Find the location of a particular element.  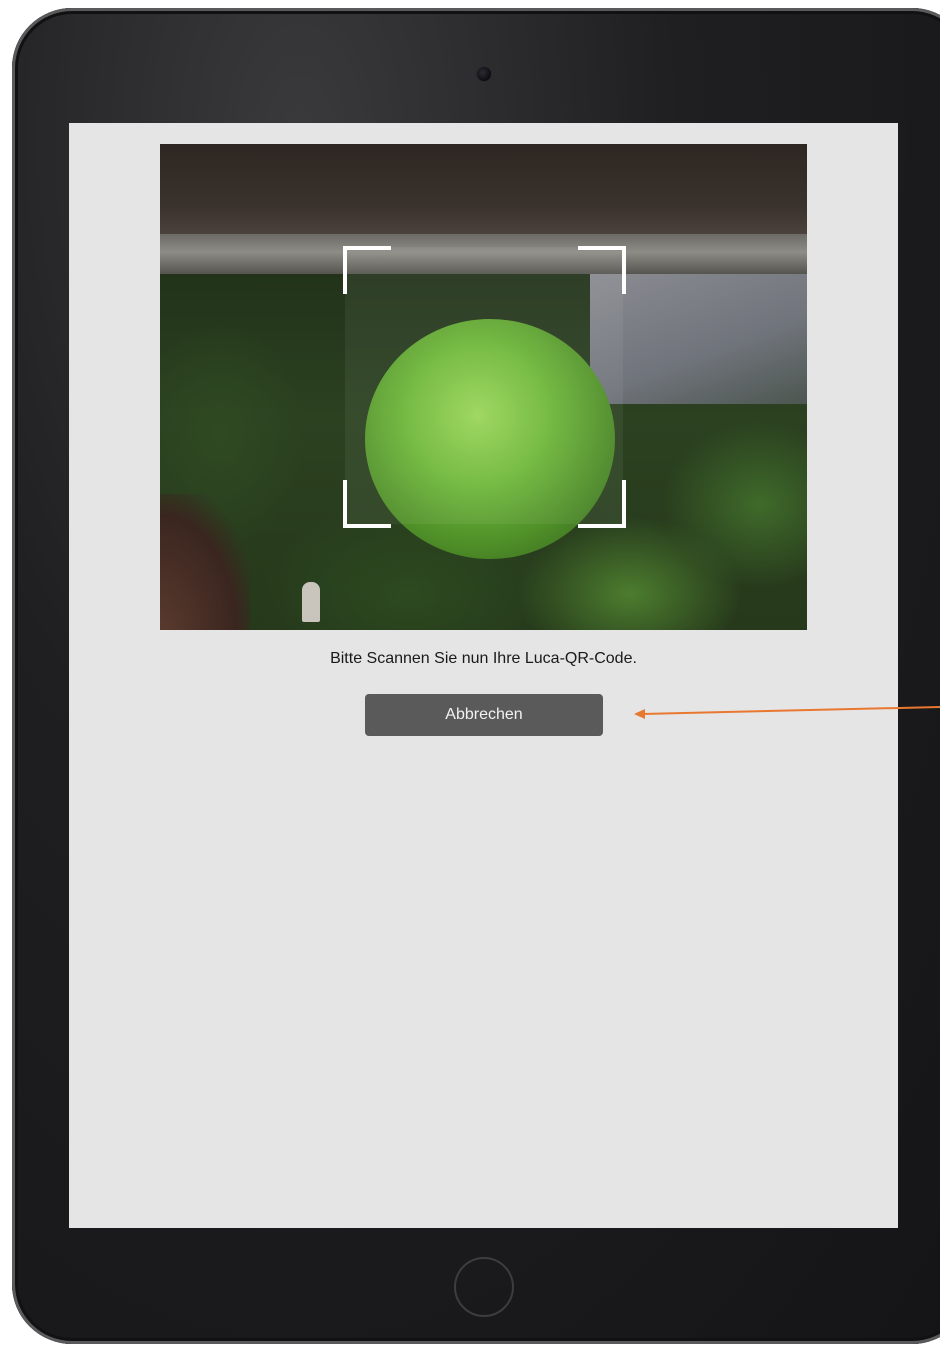

viewfinder-ceiling is located at coordinates (483, 189).